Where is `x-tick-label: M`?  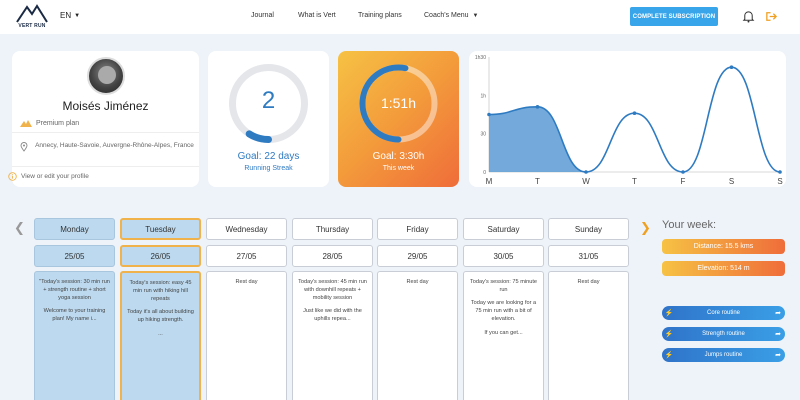 x-tick-label: M is located at coordinates (489, 181).